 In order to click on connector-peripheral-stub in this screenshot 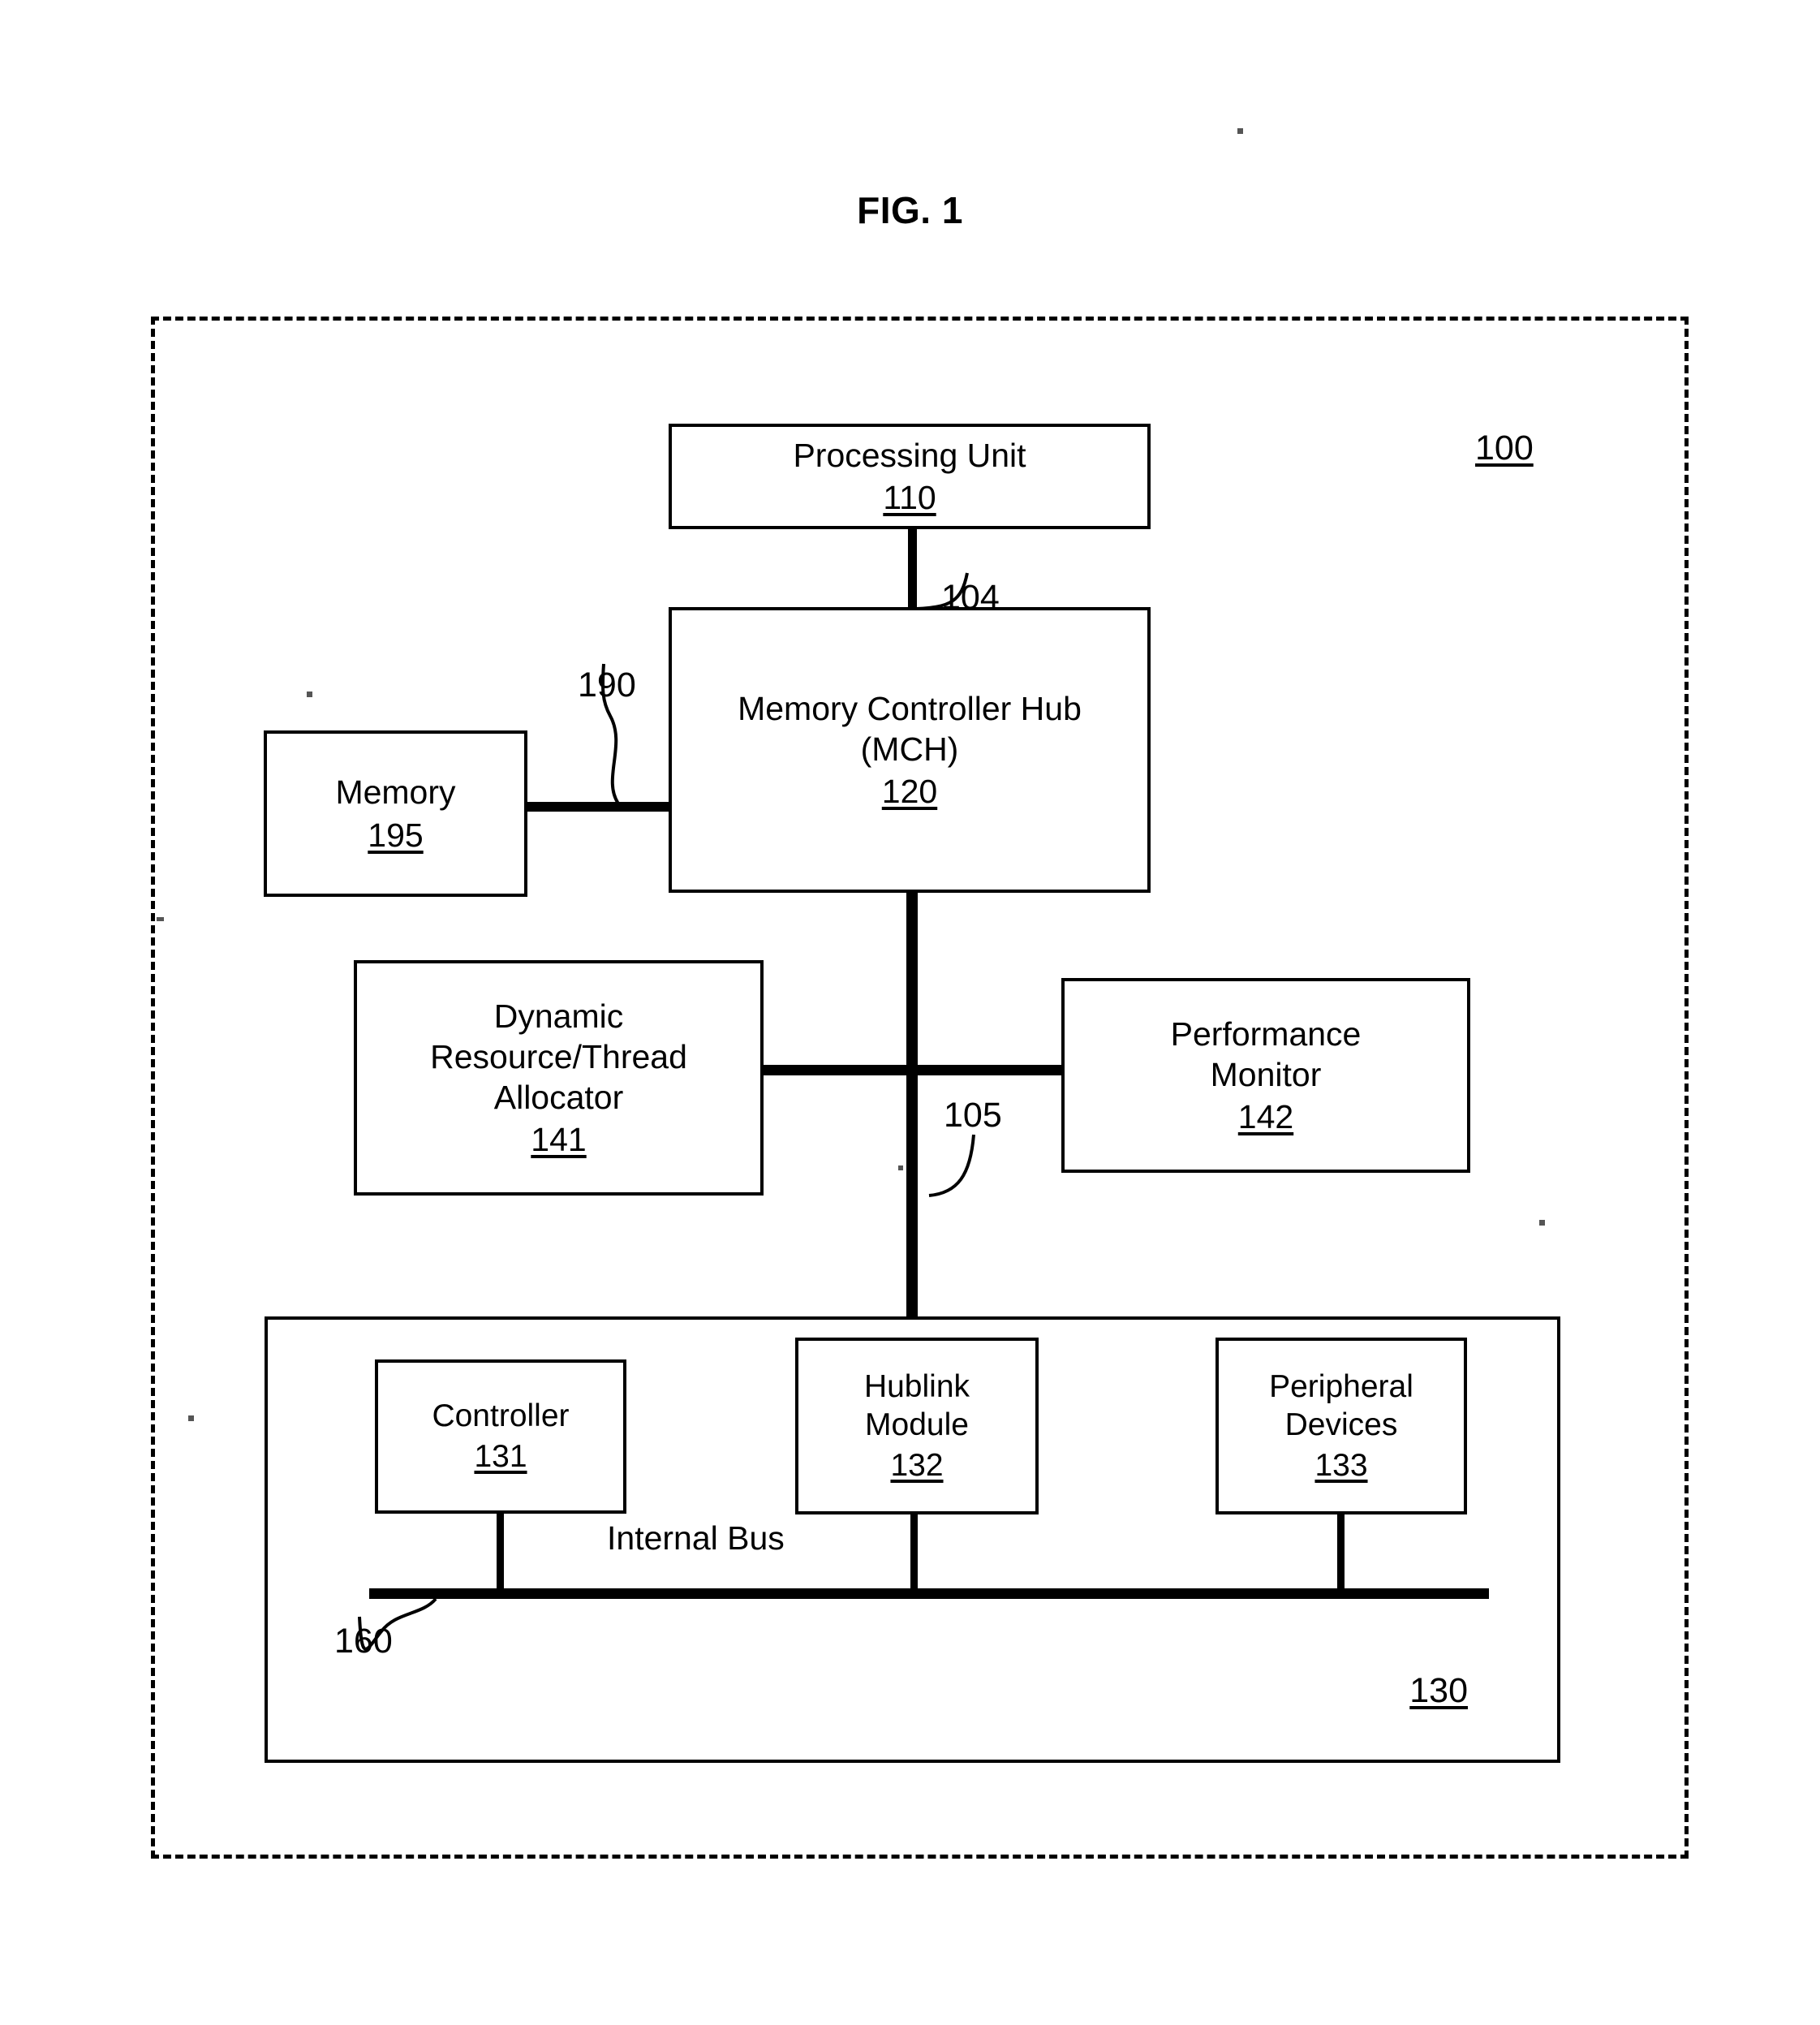, I will do `click(1341, 1552)`.